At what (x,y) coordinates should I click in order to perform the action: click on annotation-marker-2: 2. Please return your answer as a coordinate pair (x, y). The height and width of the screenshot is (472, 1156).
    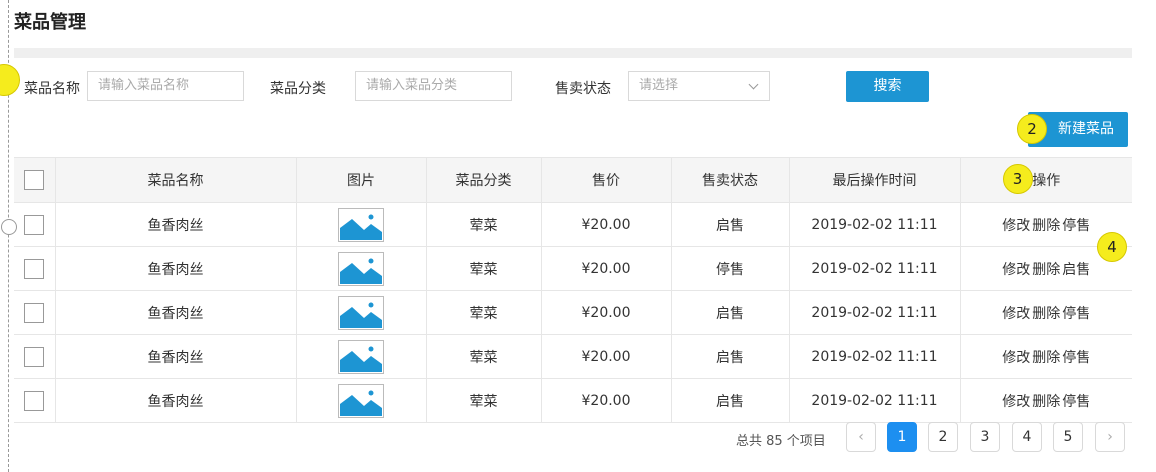
    Looking at the image, I should click on (1032, 129).